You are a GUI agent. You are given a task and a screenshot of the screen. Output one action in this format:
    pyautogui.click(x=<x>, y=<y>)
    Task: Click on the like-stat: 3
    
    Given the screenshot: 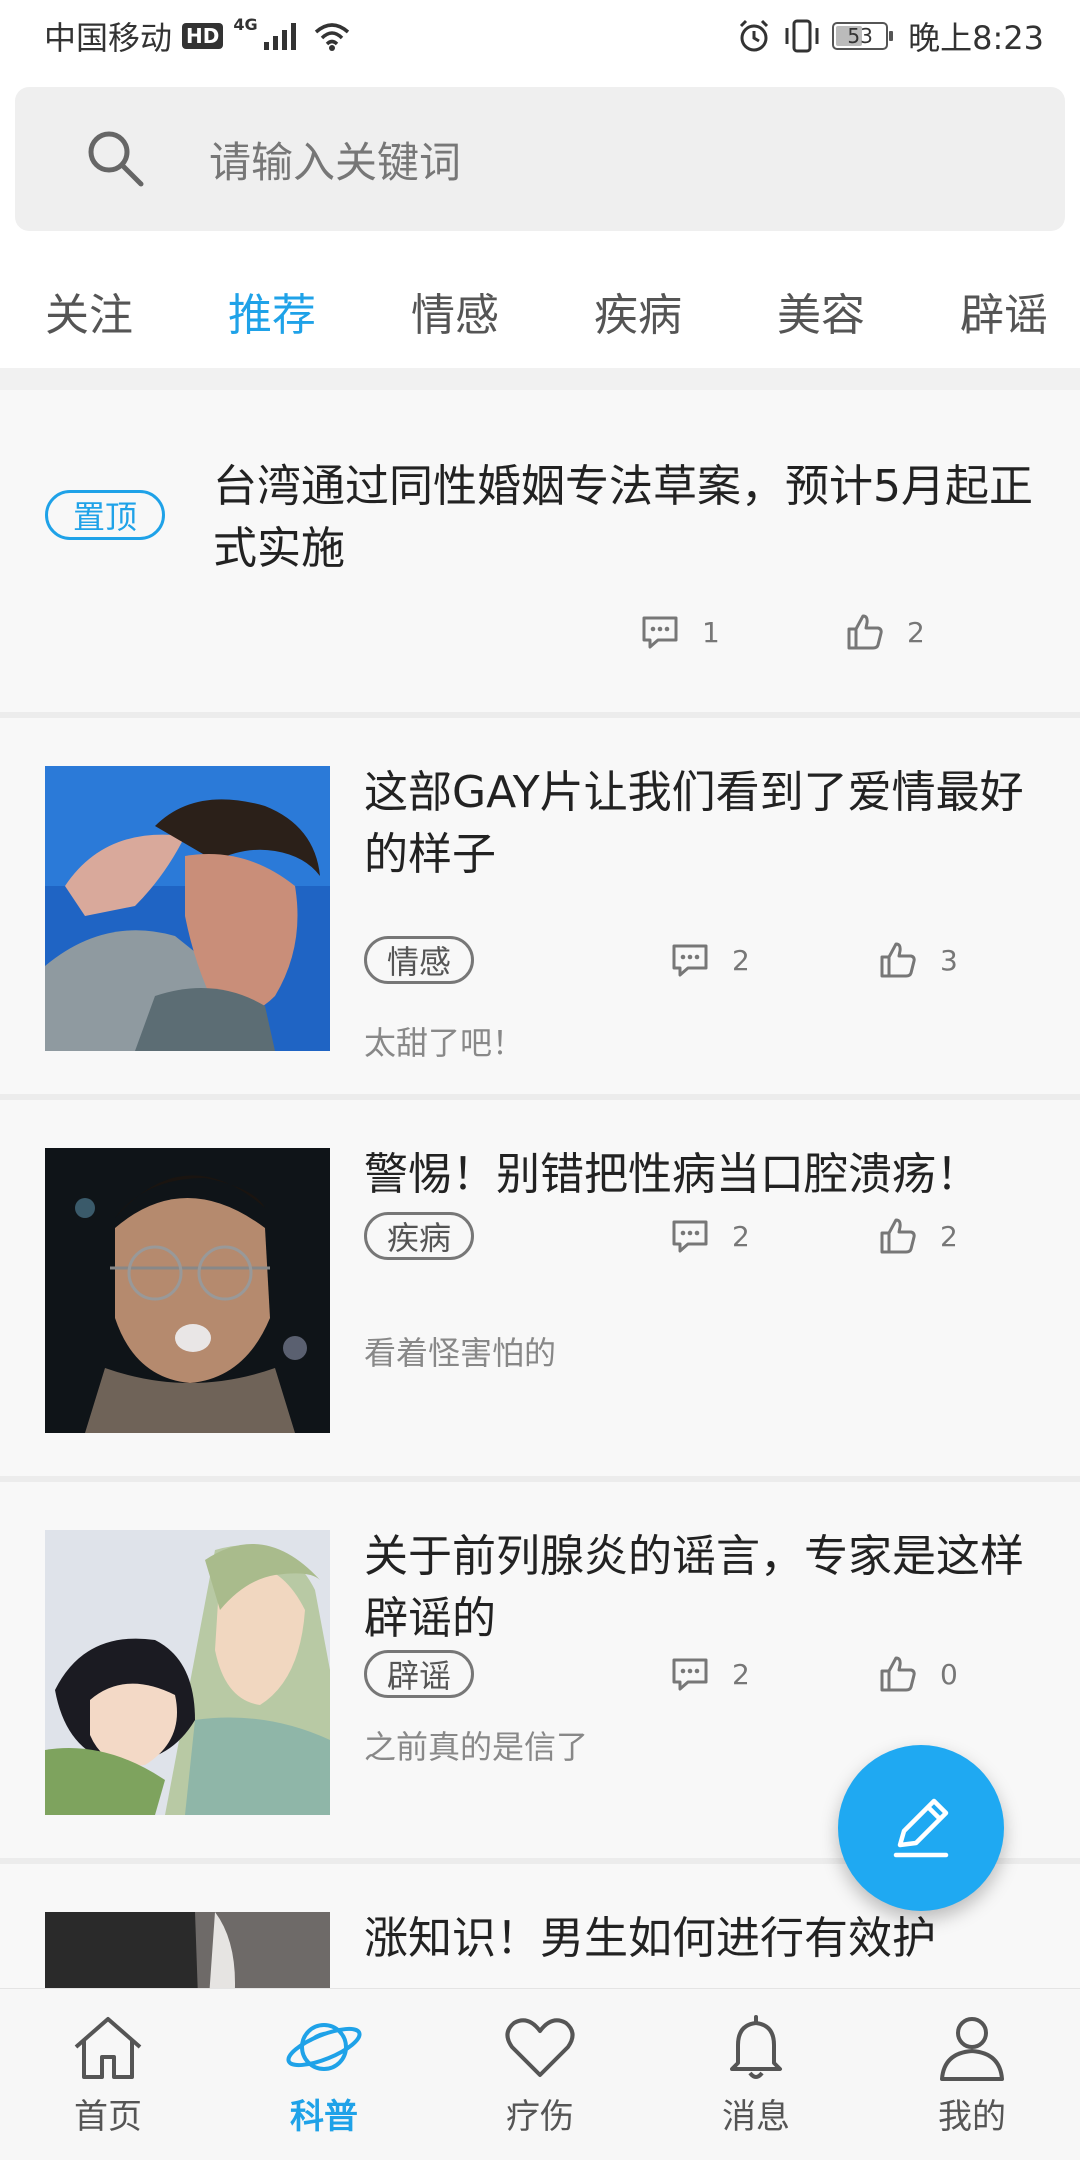 What is the action you would take?
    pyautogui.click(x=918, y=960)
    